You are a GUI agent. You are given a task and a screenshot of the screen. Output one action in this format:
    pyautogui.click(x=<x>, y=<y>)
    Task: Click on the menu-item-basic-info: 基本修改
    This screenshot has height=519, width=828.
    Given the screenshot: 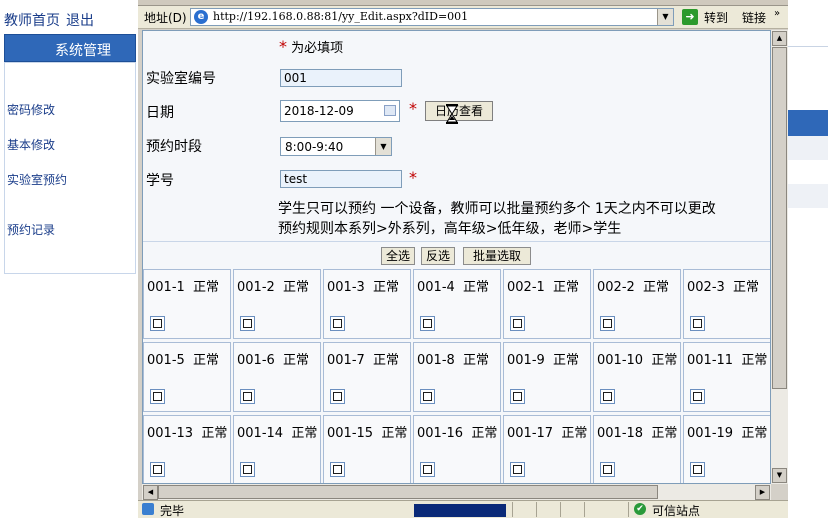 What is the action you would take?
    pyautogui.click(x=31, y=144)
    